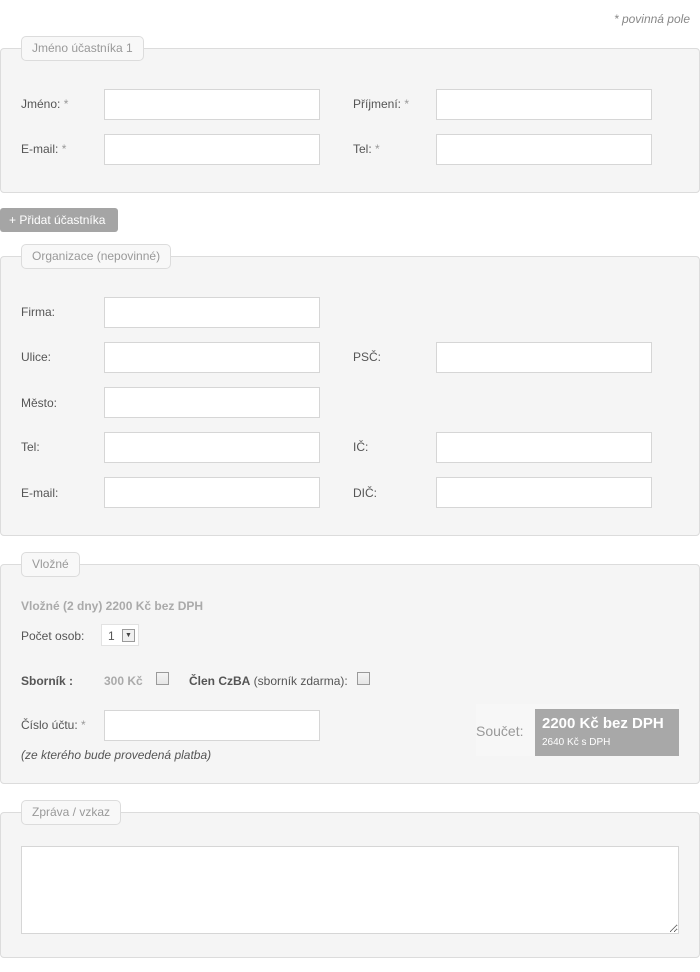 The height and width of the screenshot is (972, 700). What do you see at coordinates (212, 357) in the screenshot?
I see `street-input` at bounding box center [212, 357].